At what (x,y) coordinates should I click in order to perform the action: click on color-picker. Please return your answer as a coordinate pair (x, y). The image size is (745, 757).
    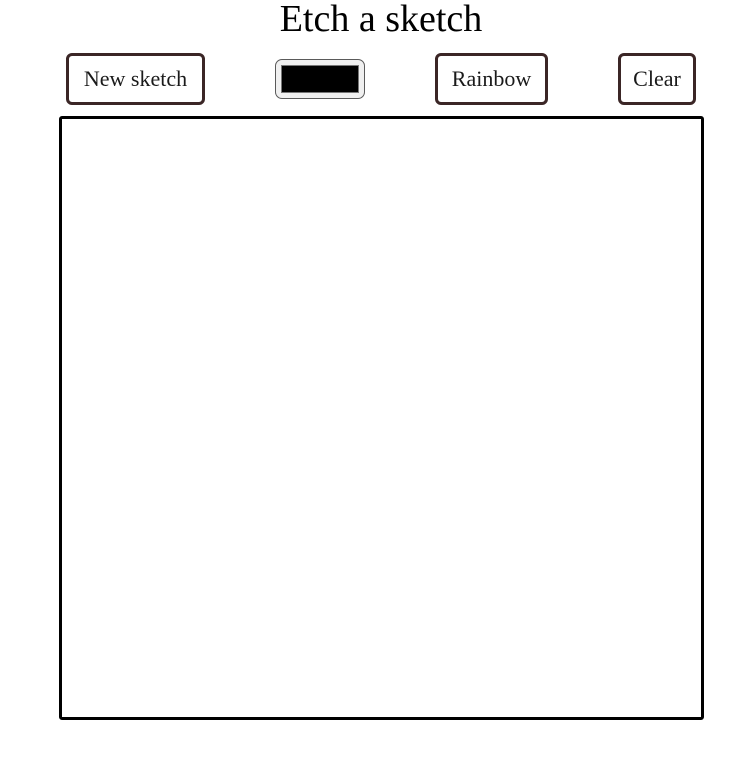
    Looking at the image, I should click on (320, 79).